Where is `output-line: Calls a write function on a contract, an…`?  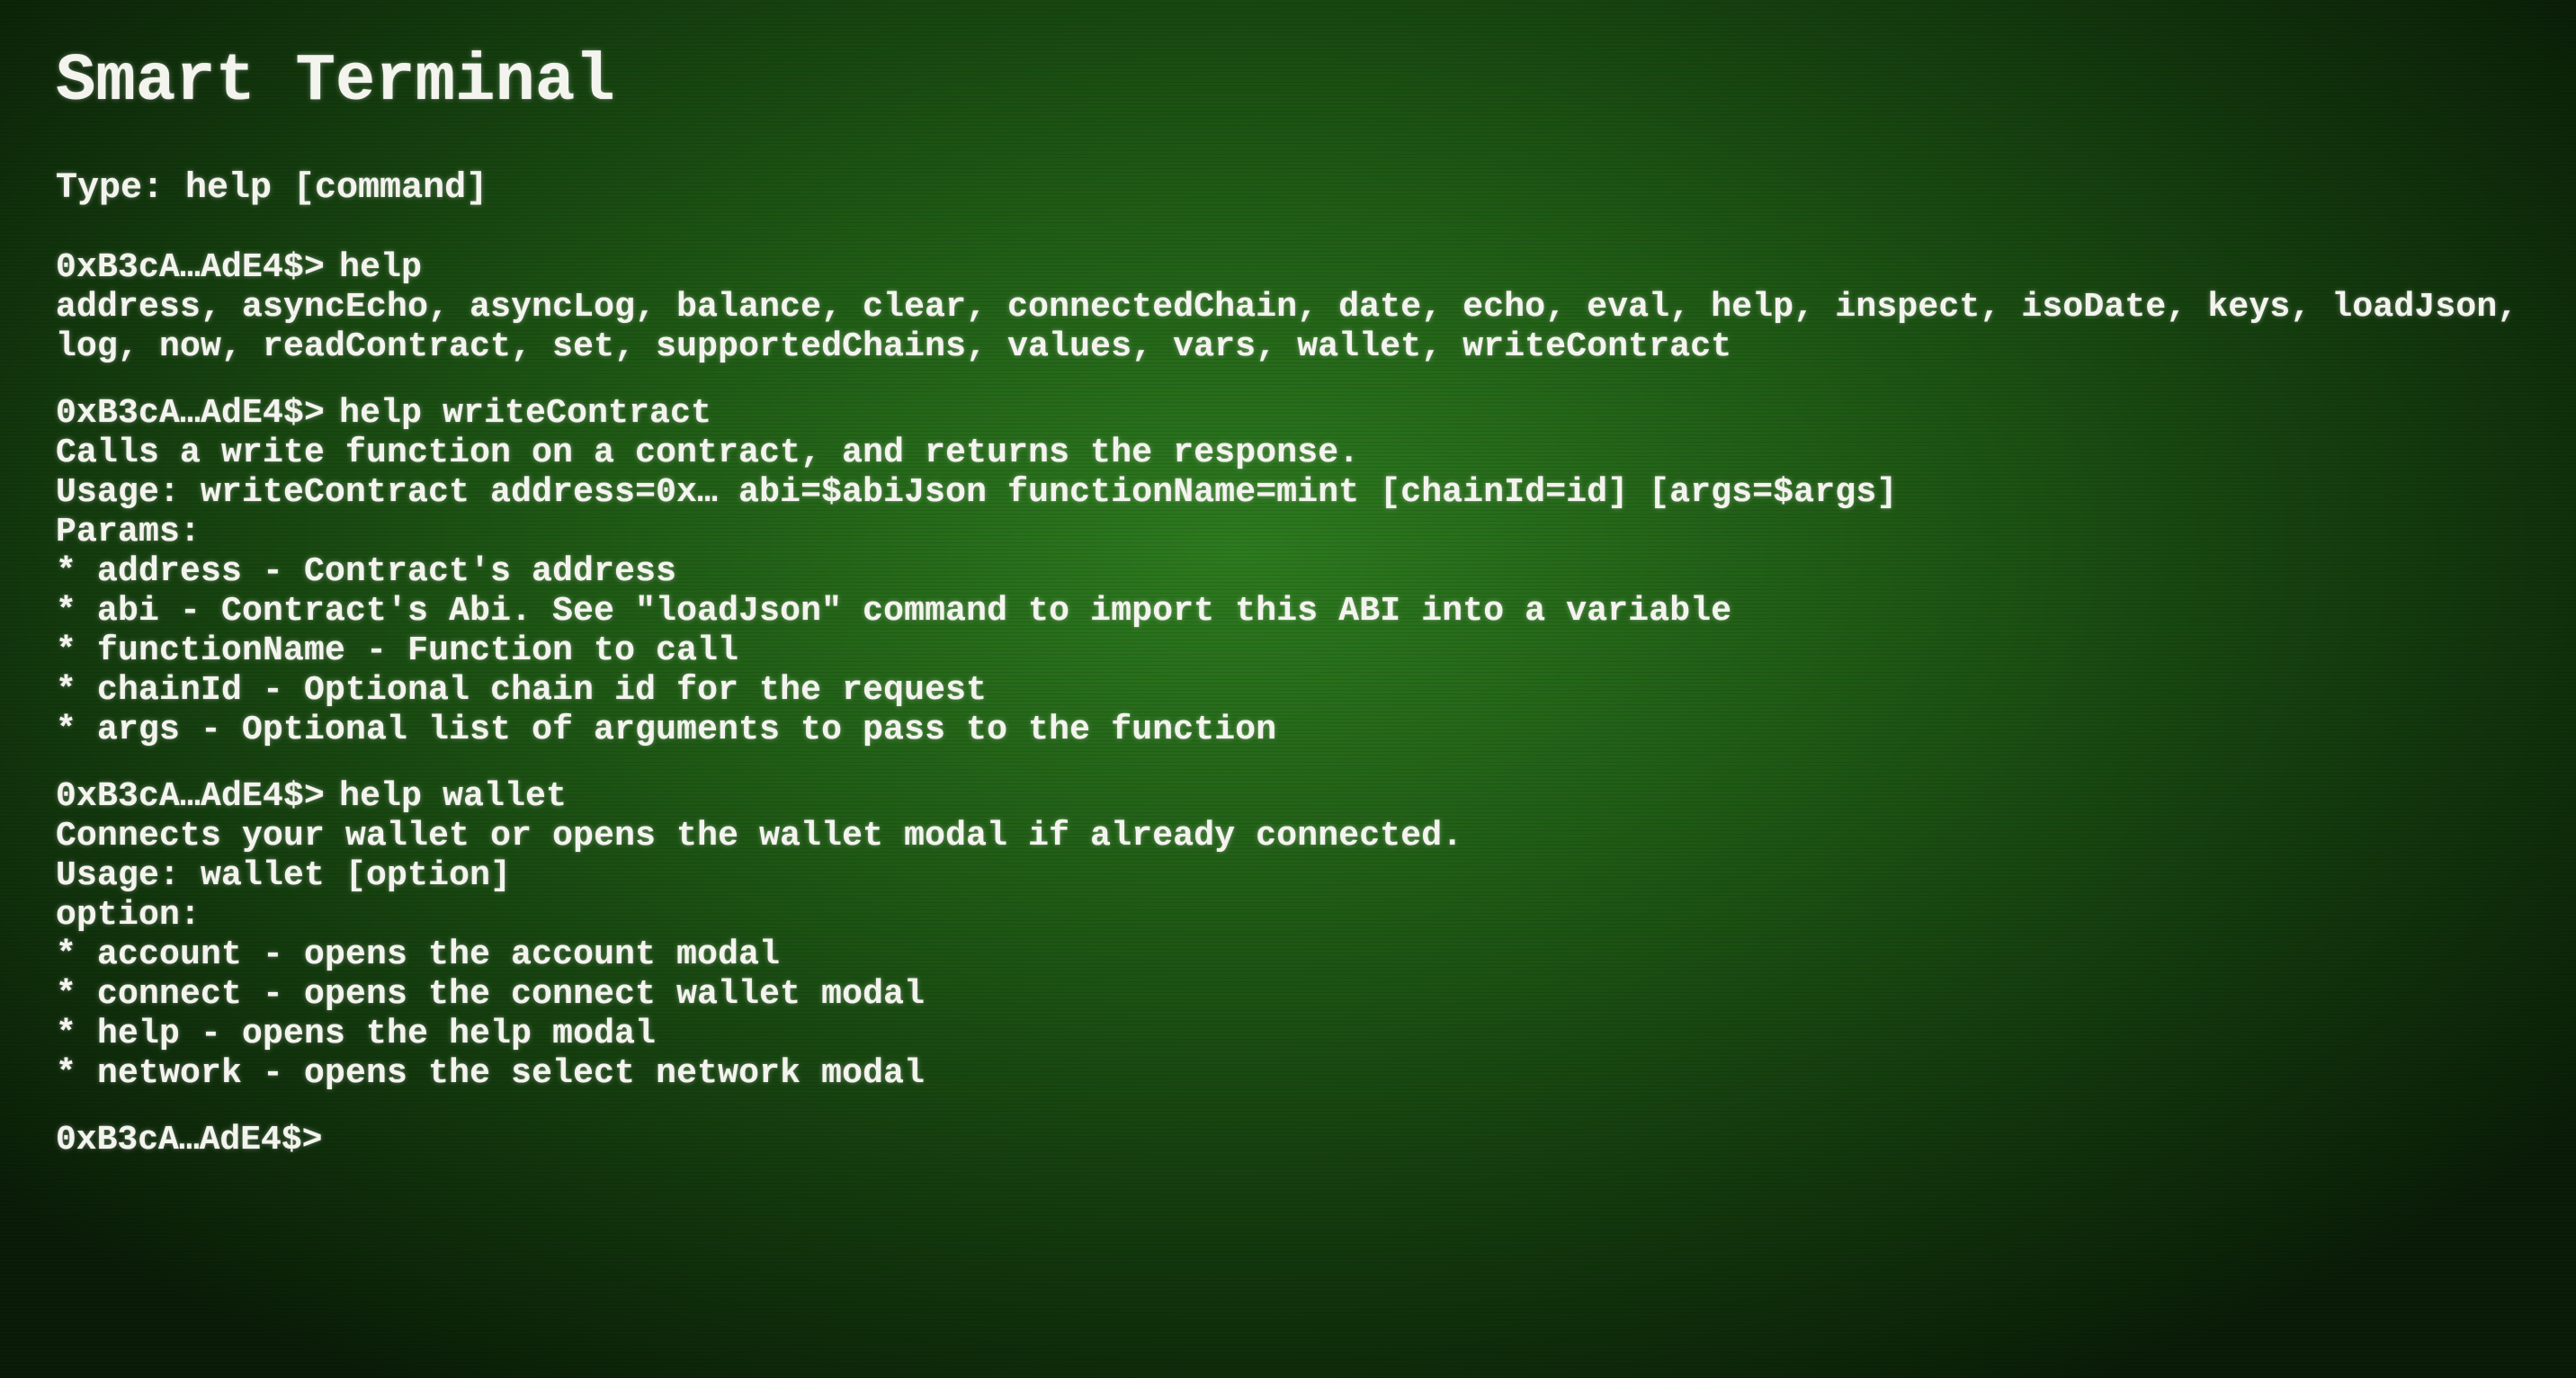 output-line: Calls a write function on a contract, an… is located at coordinates (708, 453).